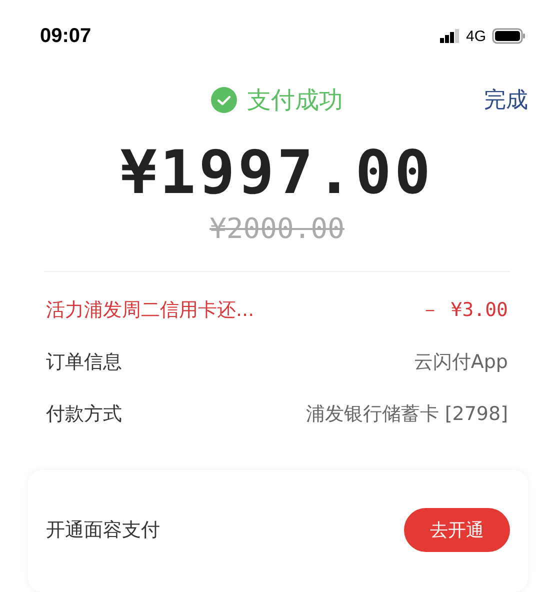  I want to click on network-label: 4G, so click(476, 36).